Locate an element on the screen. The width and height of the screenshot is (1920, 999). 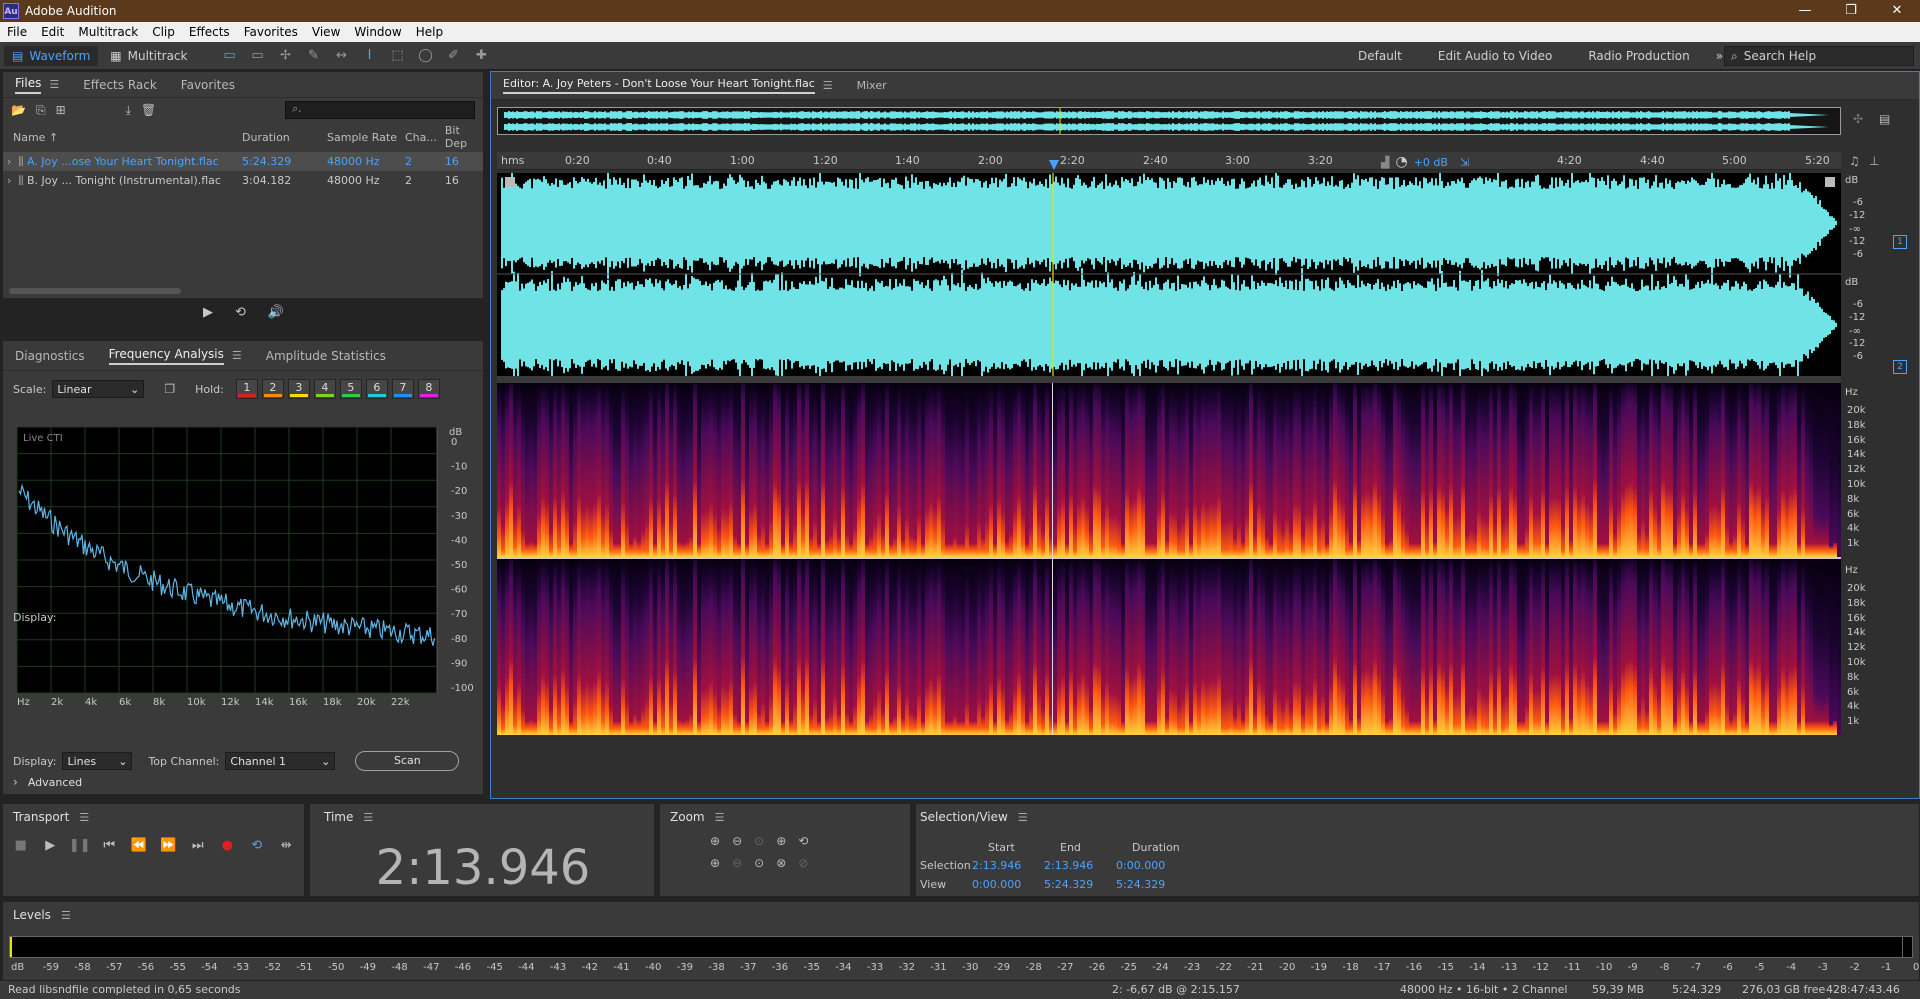
zoom-reset-icon: ⟲ is located at coordinates (803, 841).